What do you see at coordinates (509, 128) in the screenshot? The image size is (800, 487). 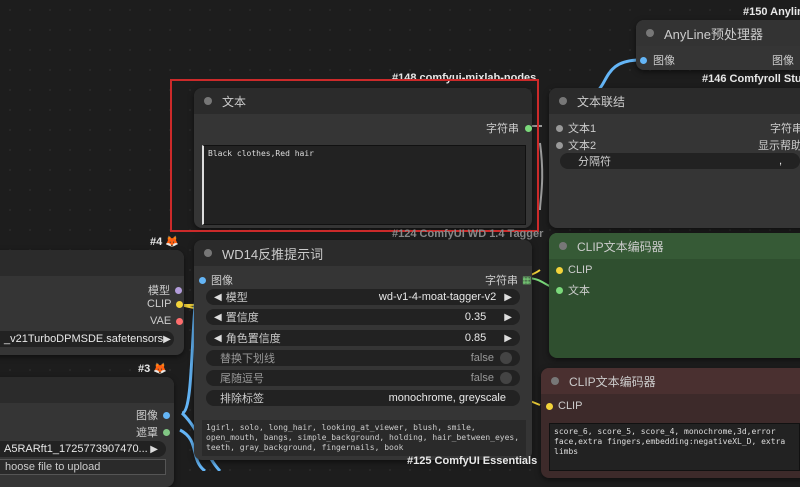 I see `text-output-string: 字符串` at bounding box center [509, 128].